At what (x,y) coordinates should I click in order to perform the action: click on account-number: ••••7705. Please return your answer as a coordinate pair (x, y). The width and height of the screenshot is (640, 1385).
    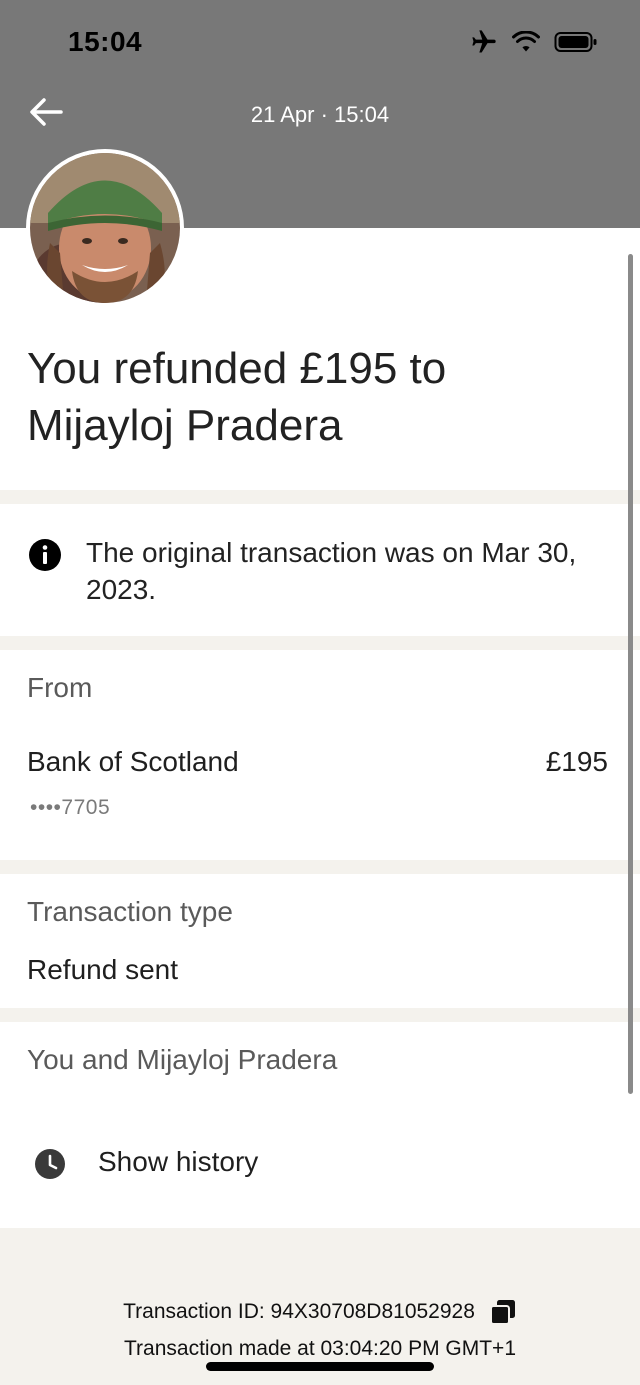
    Looking at the image, I should click on (70, 807).